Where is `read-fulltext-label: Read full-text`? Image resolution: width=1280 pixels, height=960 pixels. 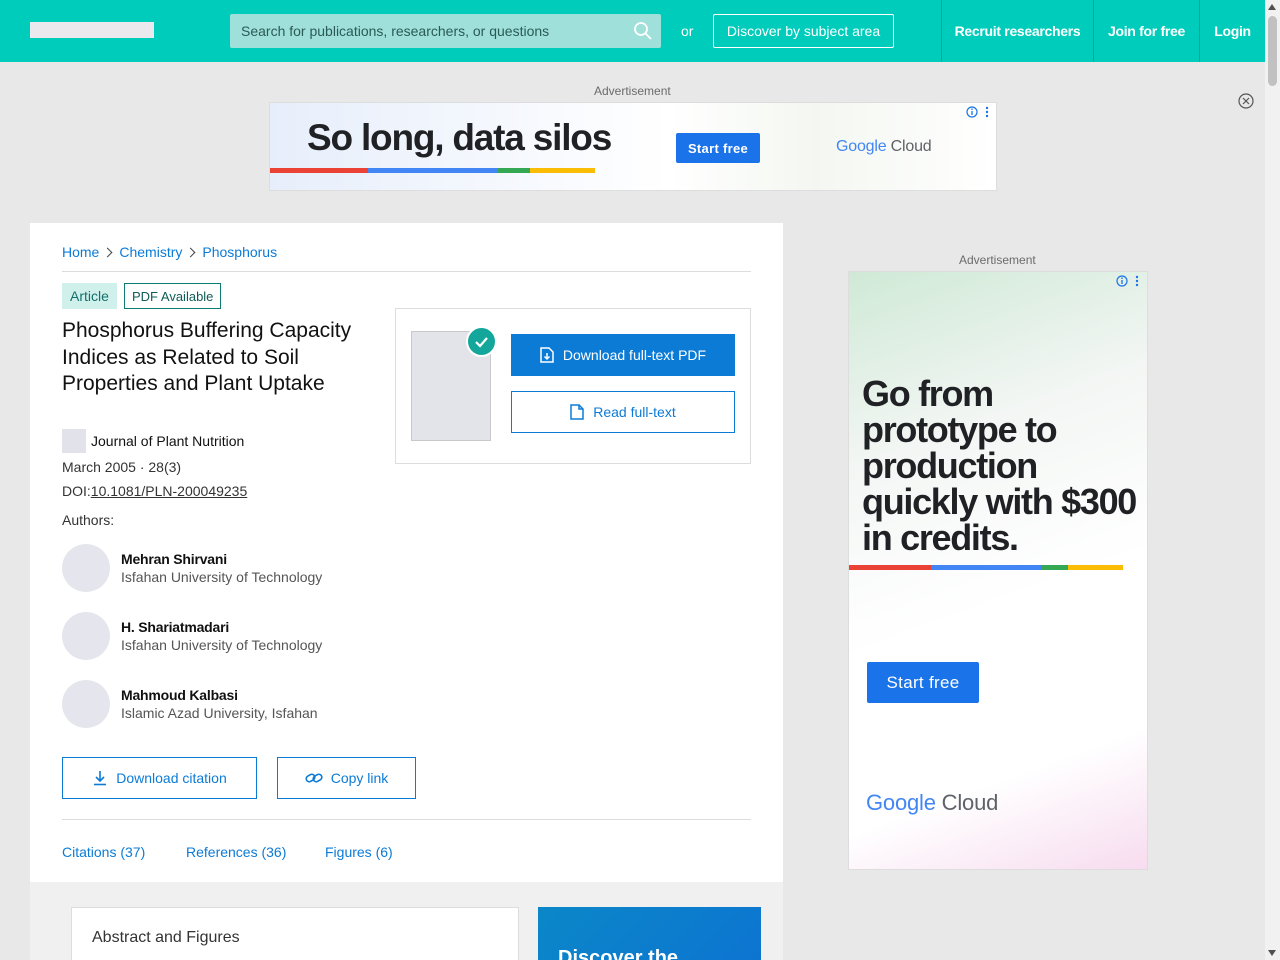 read-fulltext-label: Read full-text is located at coordinates (634, 412).